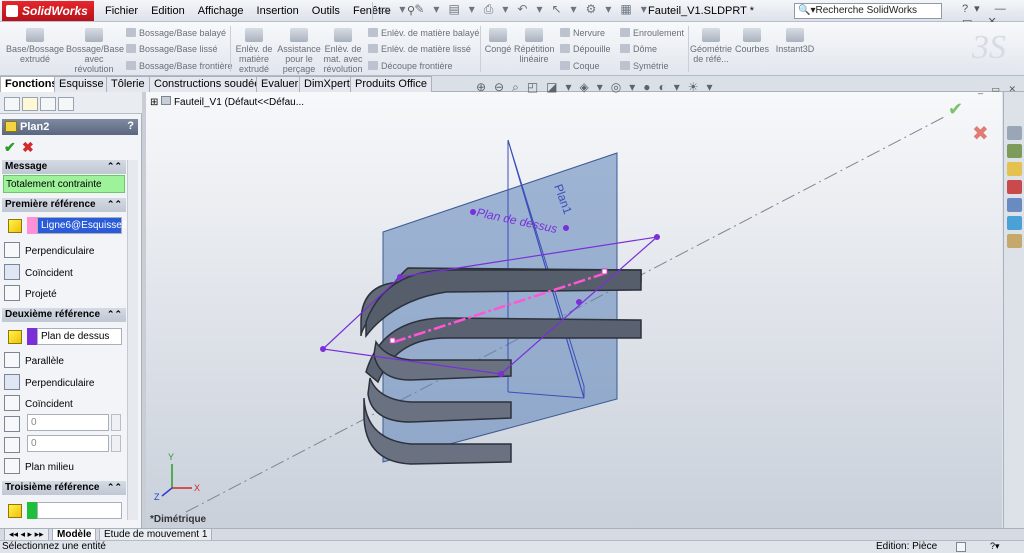 The height and width of the screenshot is (553, 1024). What do you see at coordinates (327, 84) in the screenshot?
I see `tab-dimxpert: DimXpert` at bounding box center [327, 84].